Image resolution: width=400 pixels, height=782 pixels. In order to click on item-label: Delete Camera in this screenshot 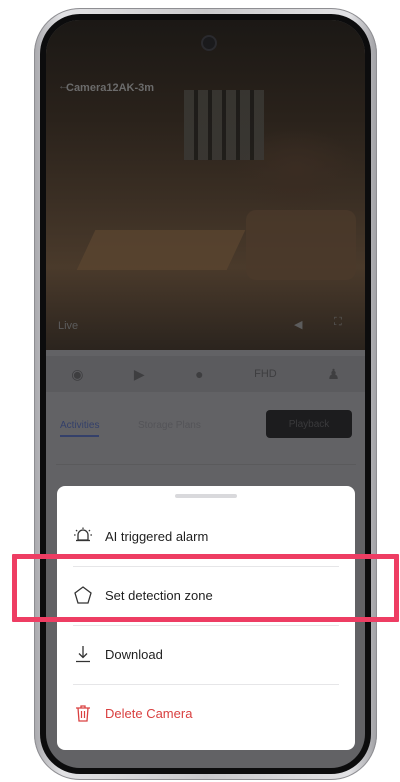, I will do `click(149, 713)`.